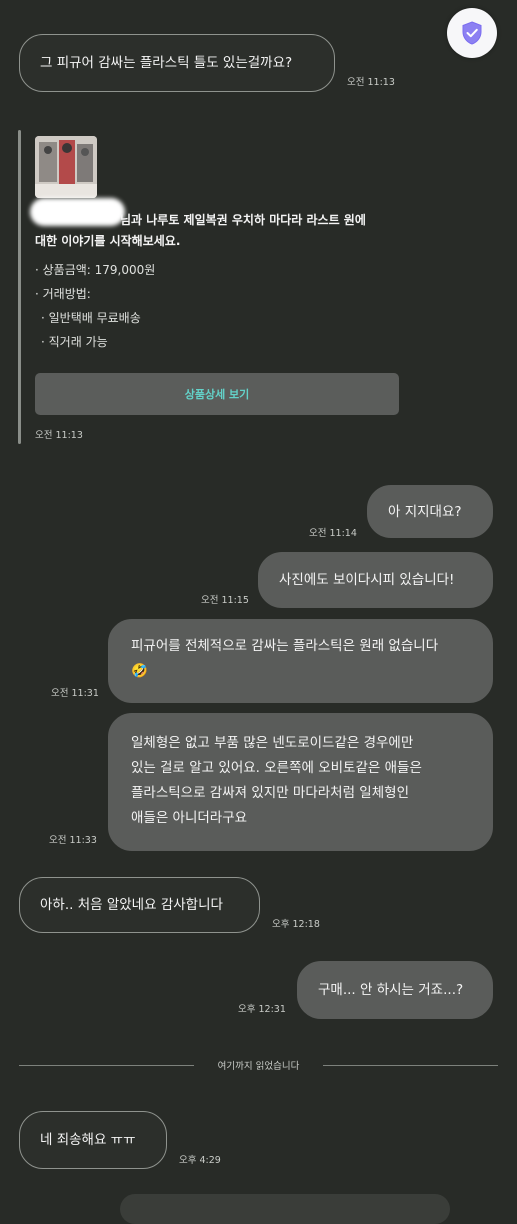 Image resolution: width=517 pixels, height=1224 pixels. What do you see at coordinates (285, 1209) in the screenshot?
I see `message-input-bar` at bounding box center [285, 1209].